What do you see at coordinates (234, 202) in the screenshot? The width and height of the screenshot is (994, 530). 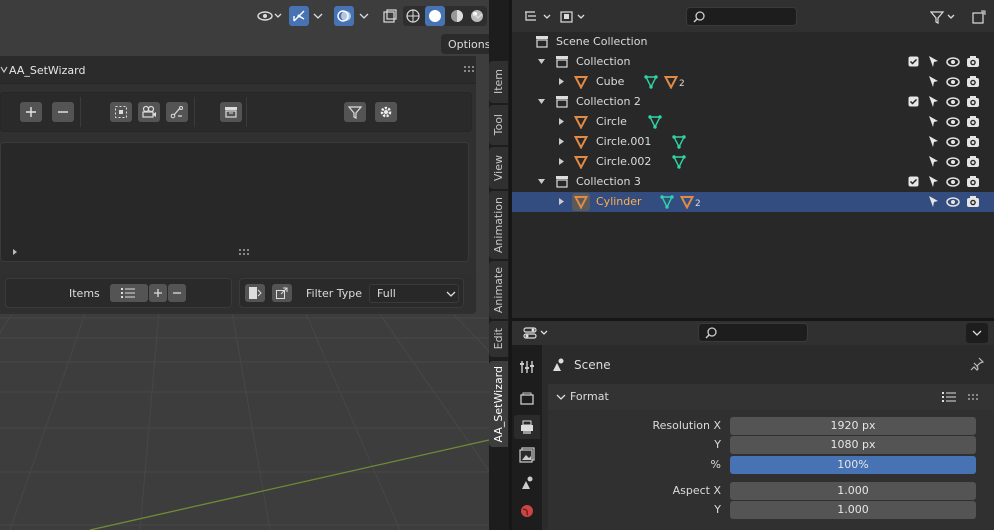 I see `sets-list` at bounding box center [234, 202].